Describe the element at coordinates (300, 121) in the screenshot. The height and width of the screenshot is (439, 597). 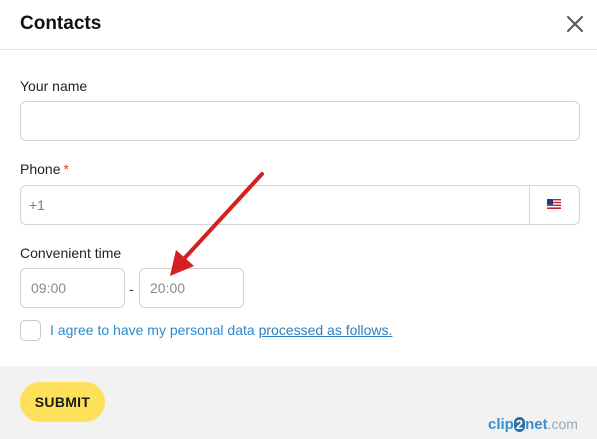
I see `name-input` at that location.